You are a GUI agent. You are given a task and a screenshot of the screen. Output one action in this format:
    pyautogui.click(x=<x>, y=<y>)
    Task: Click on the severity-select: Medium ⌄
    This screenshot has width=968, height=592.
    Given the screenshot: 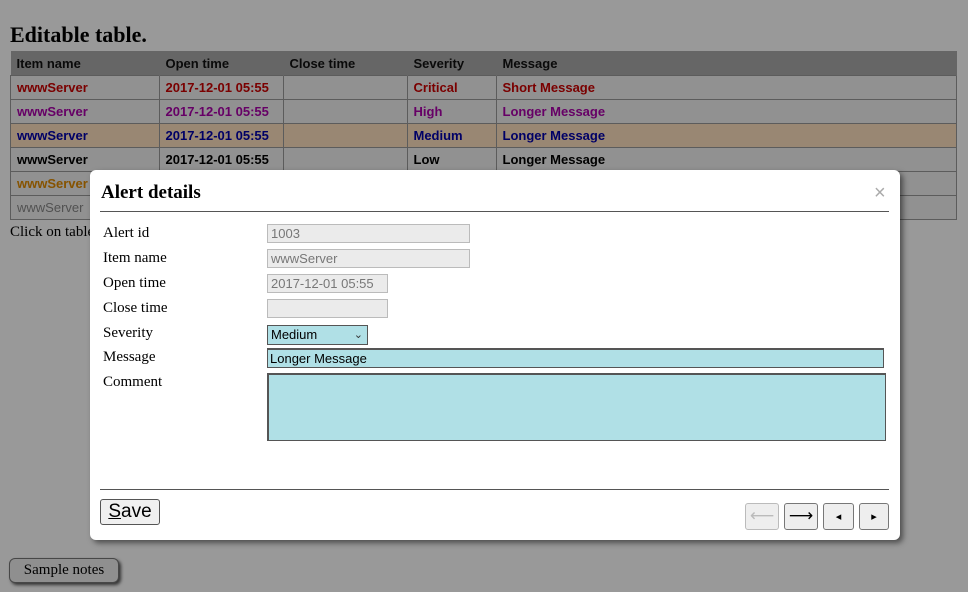 What is the action you would take?
    pyautogui.click(x=317, y=335)
    